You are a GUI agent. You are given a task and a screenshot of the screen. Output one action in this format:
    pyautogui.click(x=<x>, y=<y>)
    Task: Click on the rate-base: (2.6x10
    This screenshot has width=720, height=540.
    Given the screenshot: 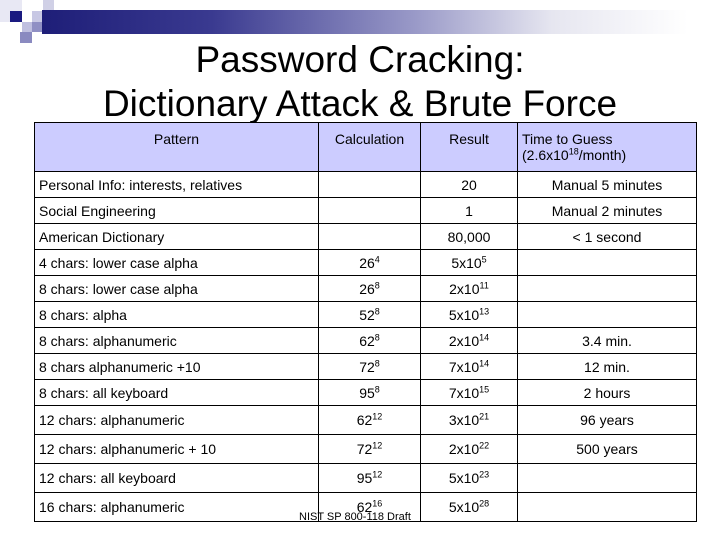 What is the action you would take?
    pyautogui.click(x=545, y=155)
    